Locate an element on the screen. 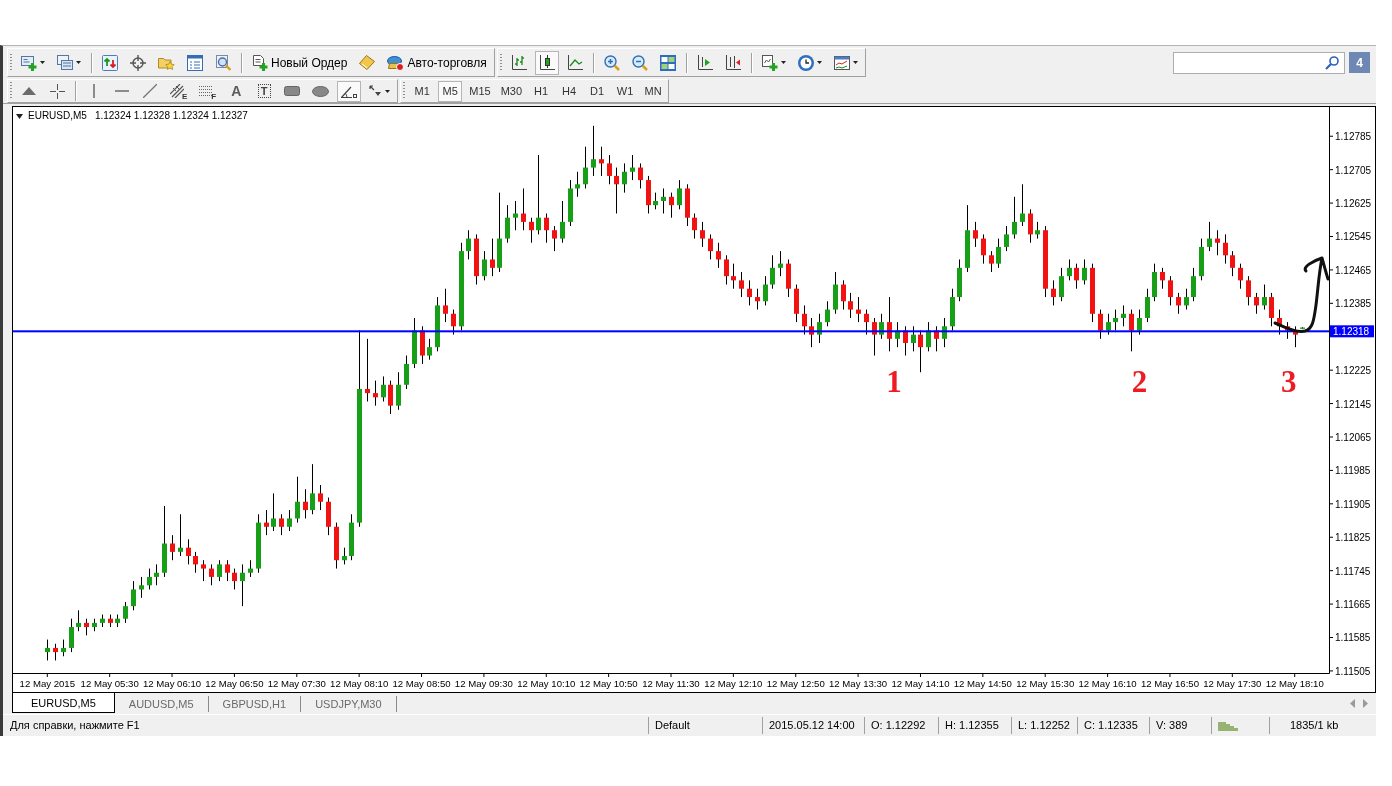  up-down-arrows-icon is located at coordinates (110, 62).